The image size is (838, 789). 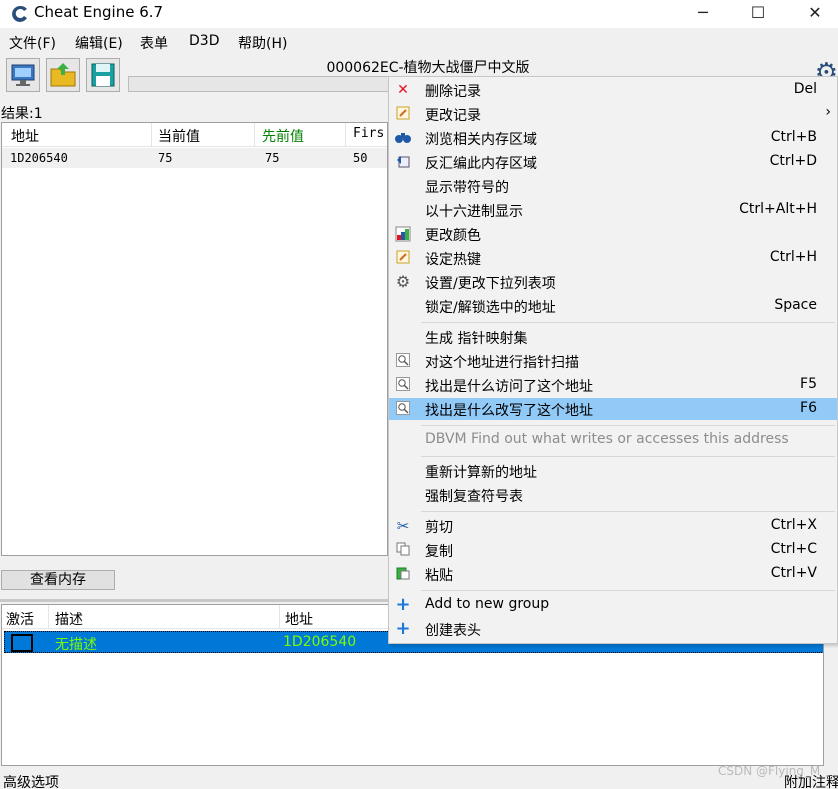 What do you see at coordinates (262, 43) in the screenshot?
I see `menu-help: 帮助(H)` at bounding box center [262, 43].